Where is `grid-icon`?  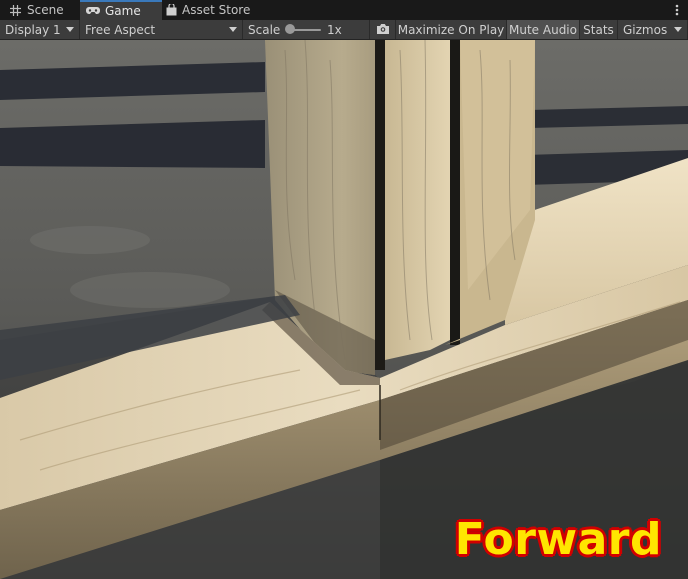
grid-icon is located at coordinates (15, 10).